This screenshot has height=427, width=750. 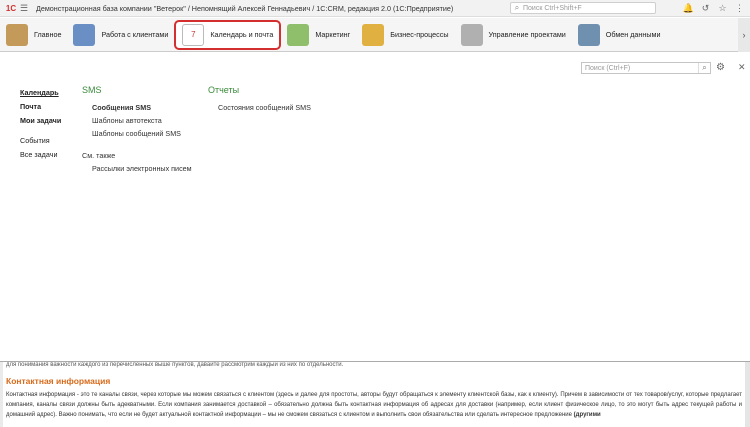 What do you see at coordinates (58, 381) in the screenshot?
I see `document-heading: Контактная информация` at bounding box center [58, 381].